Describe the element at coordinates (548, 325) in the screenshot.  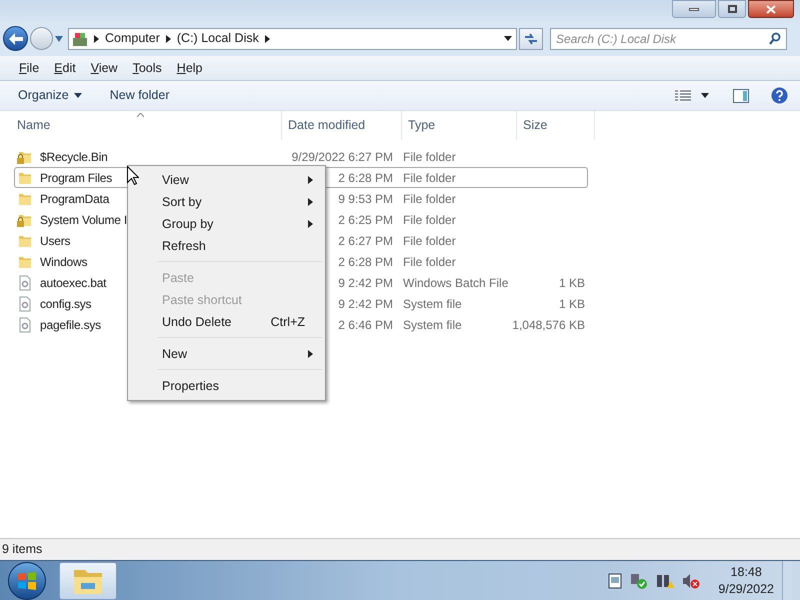
I see `file-size: 1,048,576 KB` at that location.